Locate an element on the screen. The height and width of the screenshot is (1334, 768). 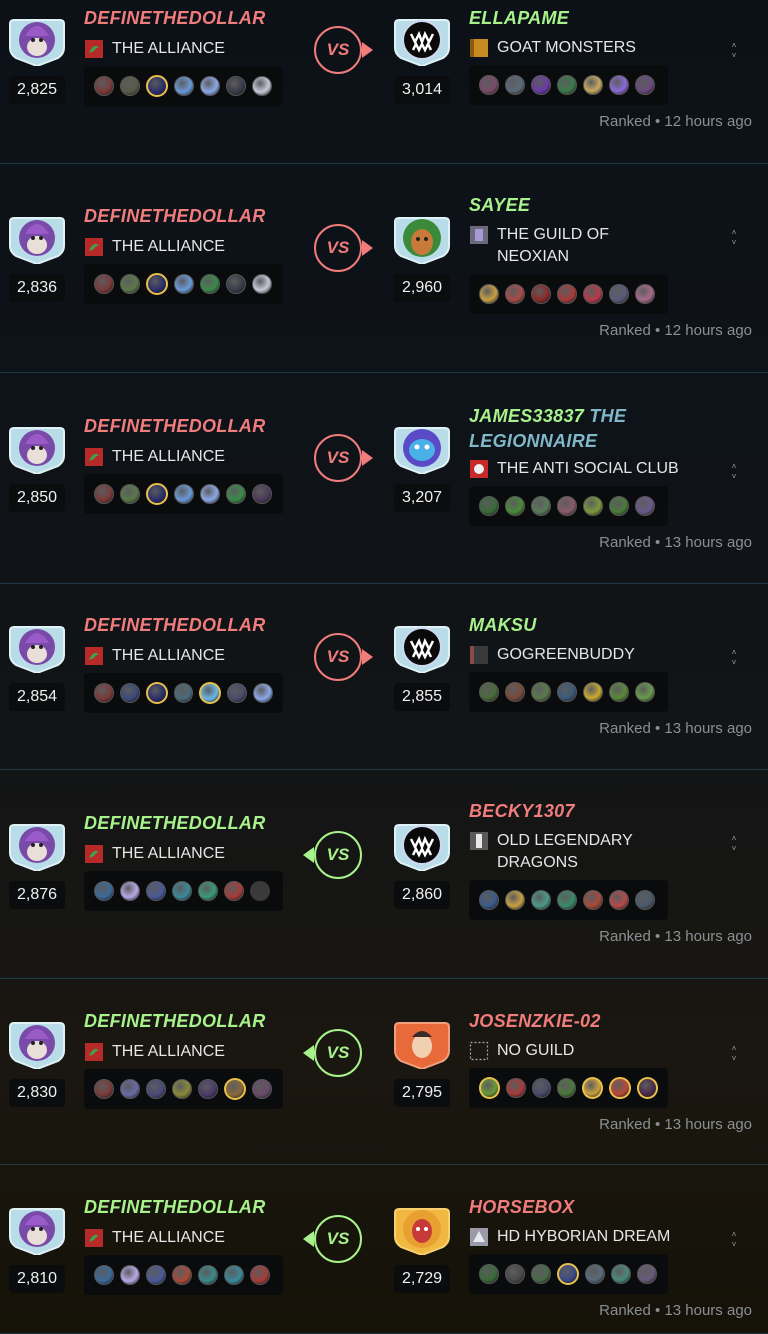
opponent-name: JOSENZKIE-02 is located at coordinates (535, 1021).